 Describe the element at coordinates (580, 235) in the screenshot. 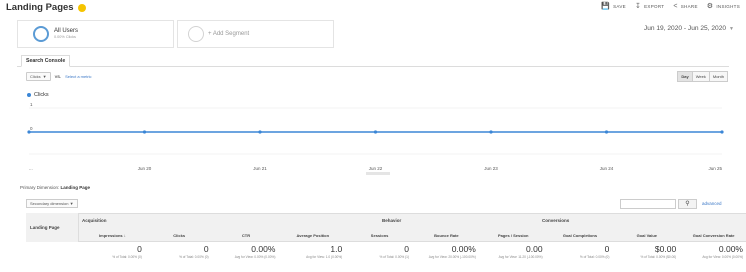

I see `column-header: Goal Completions` at that location.